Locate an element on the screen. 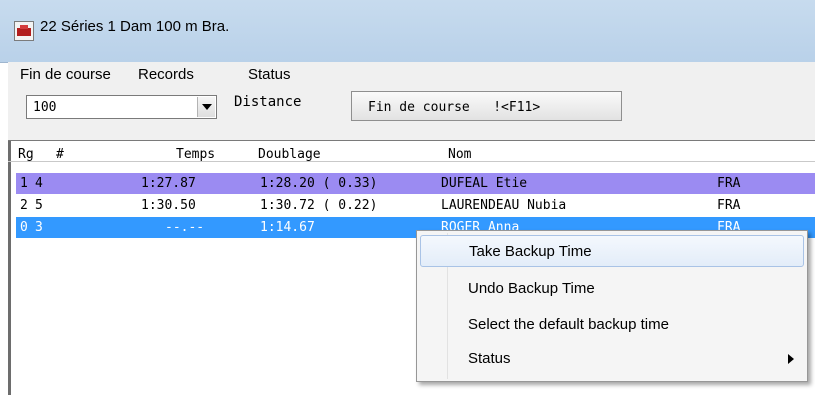 The width and height of the screenshot is (815, 395). take-backup-time-item: Take Backup Time is located at coordinates (612, 251).